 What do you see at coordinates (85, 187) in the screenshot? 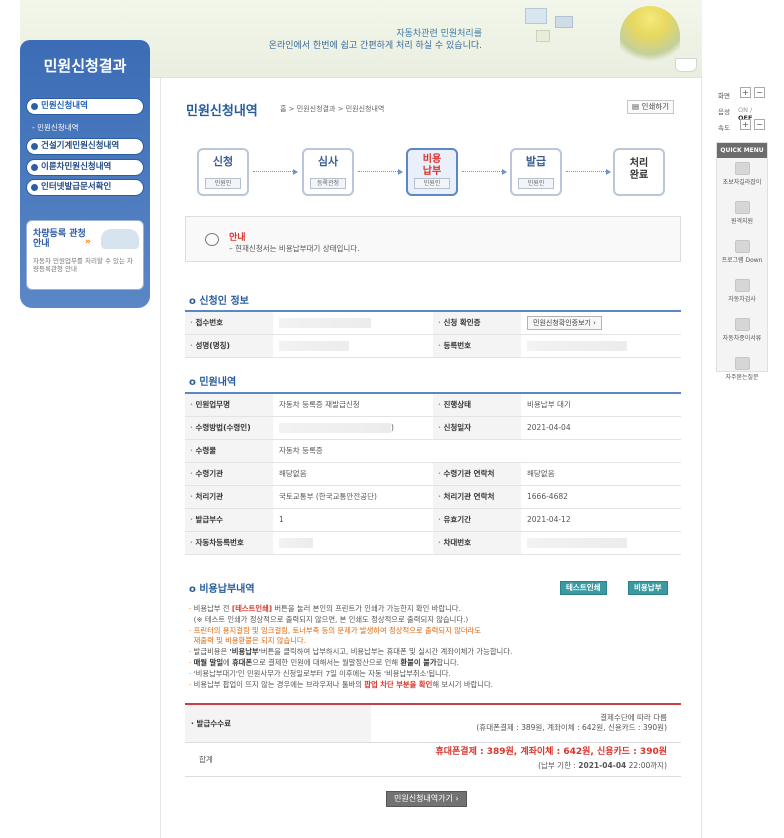
I see `nav-item-doc-verify: 인터넷발급문서확인` at bounding box center [85, 187].